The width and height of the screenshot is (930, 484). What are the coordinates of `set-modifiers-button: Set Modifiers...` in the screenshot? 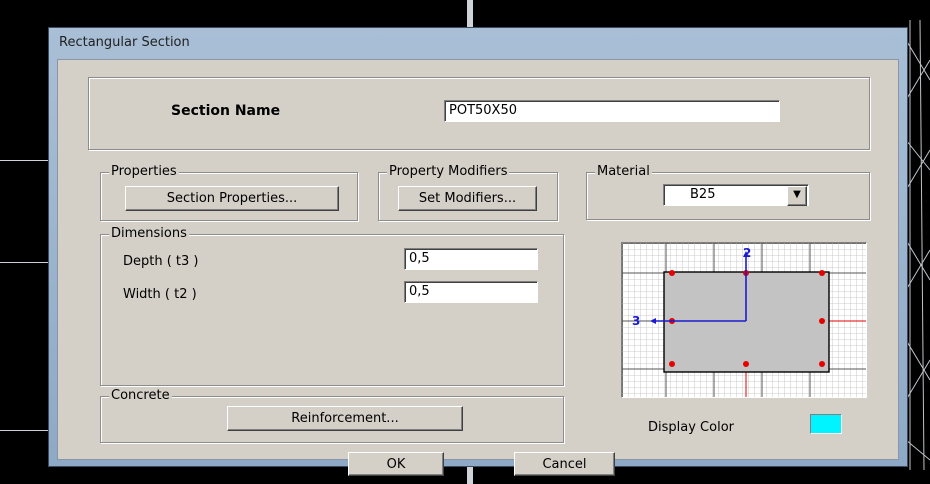 It's located at (467, 198).